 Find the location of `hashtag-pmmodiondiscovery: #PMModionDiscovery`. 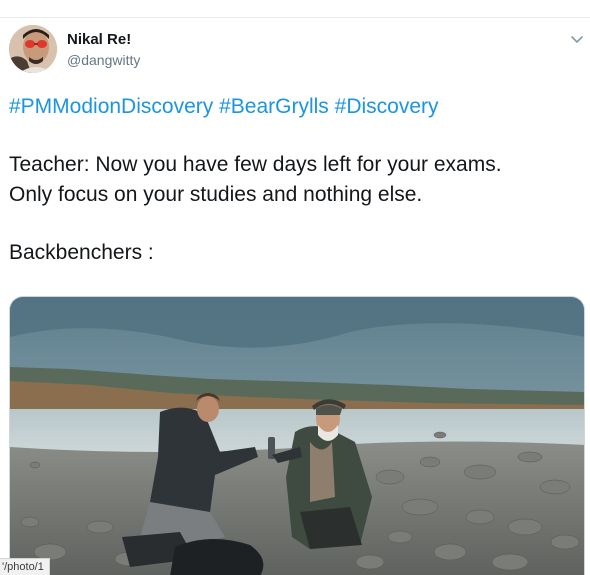

hashtag-pmmodiondiscovery: #PMModionDiscovery is located at coordinates (111, 106).